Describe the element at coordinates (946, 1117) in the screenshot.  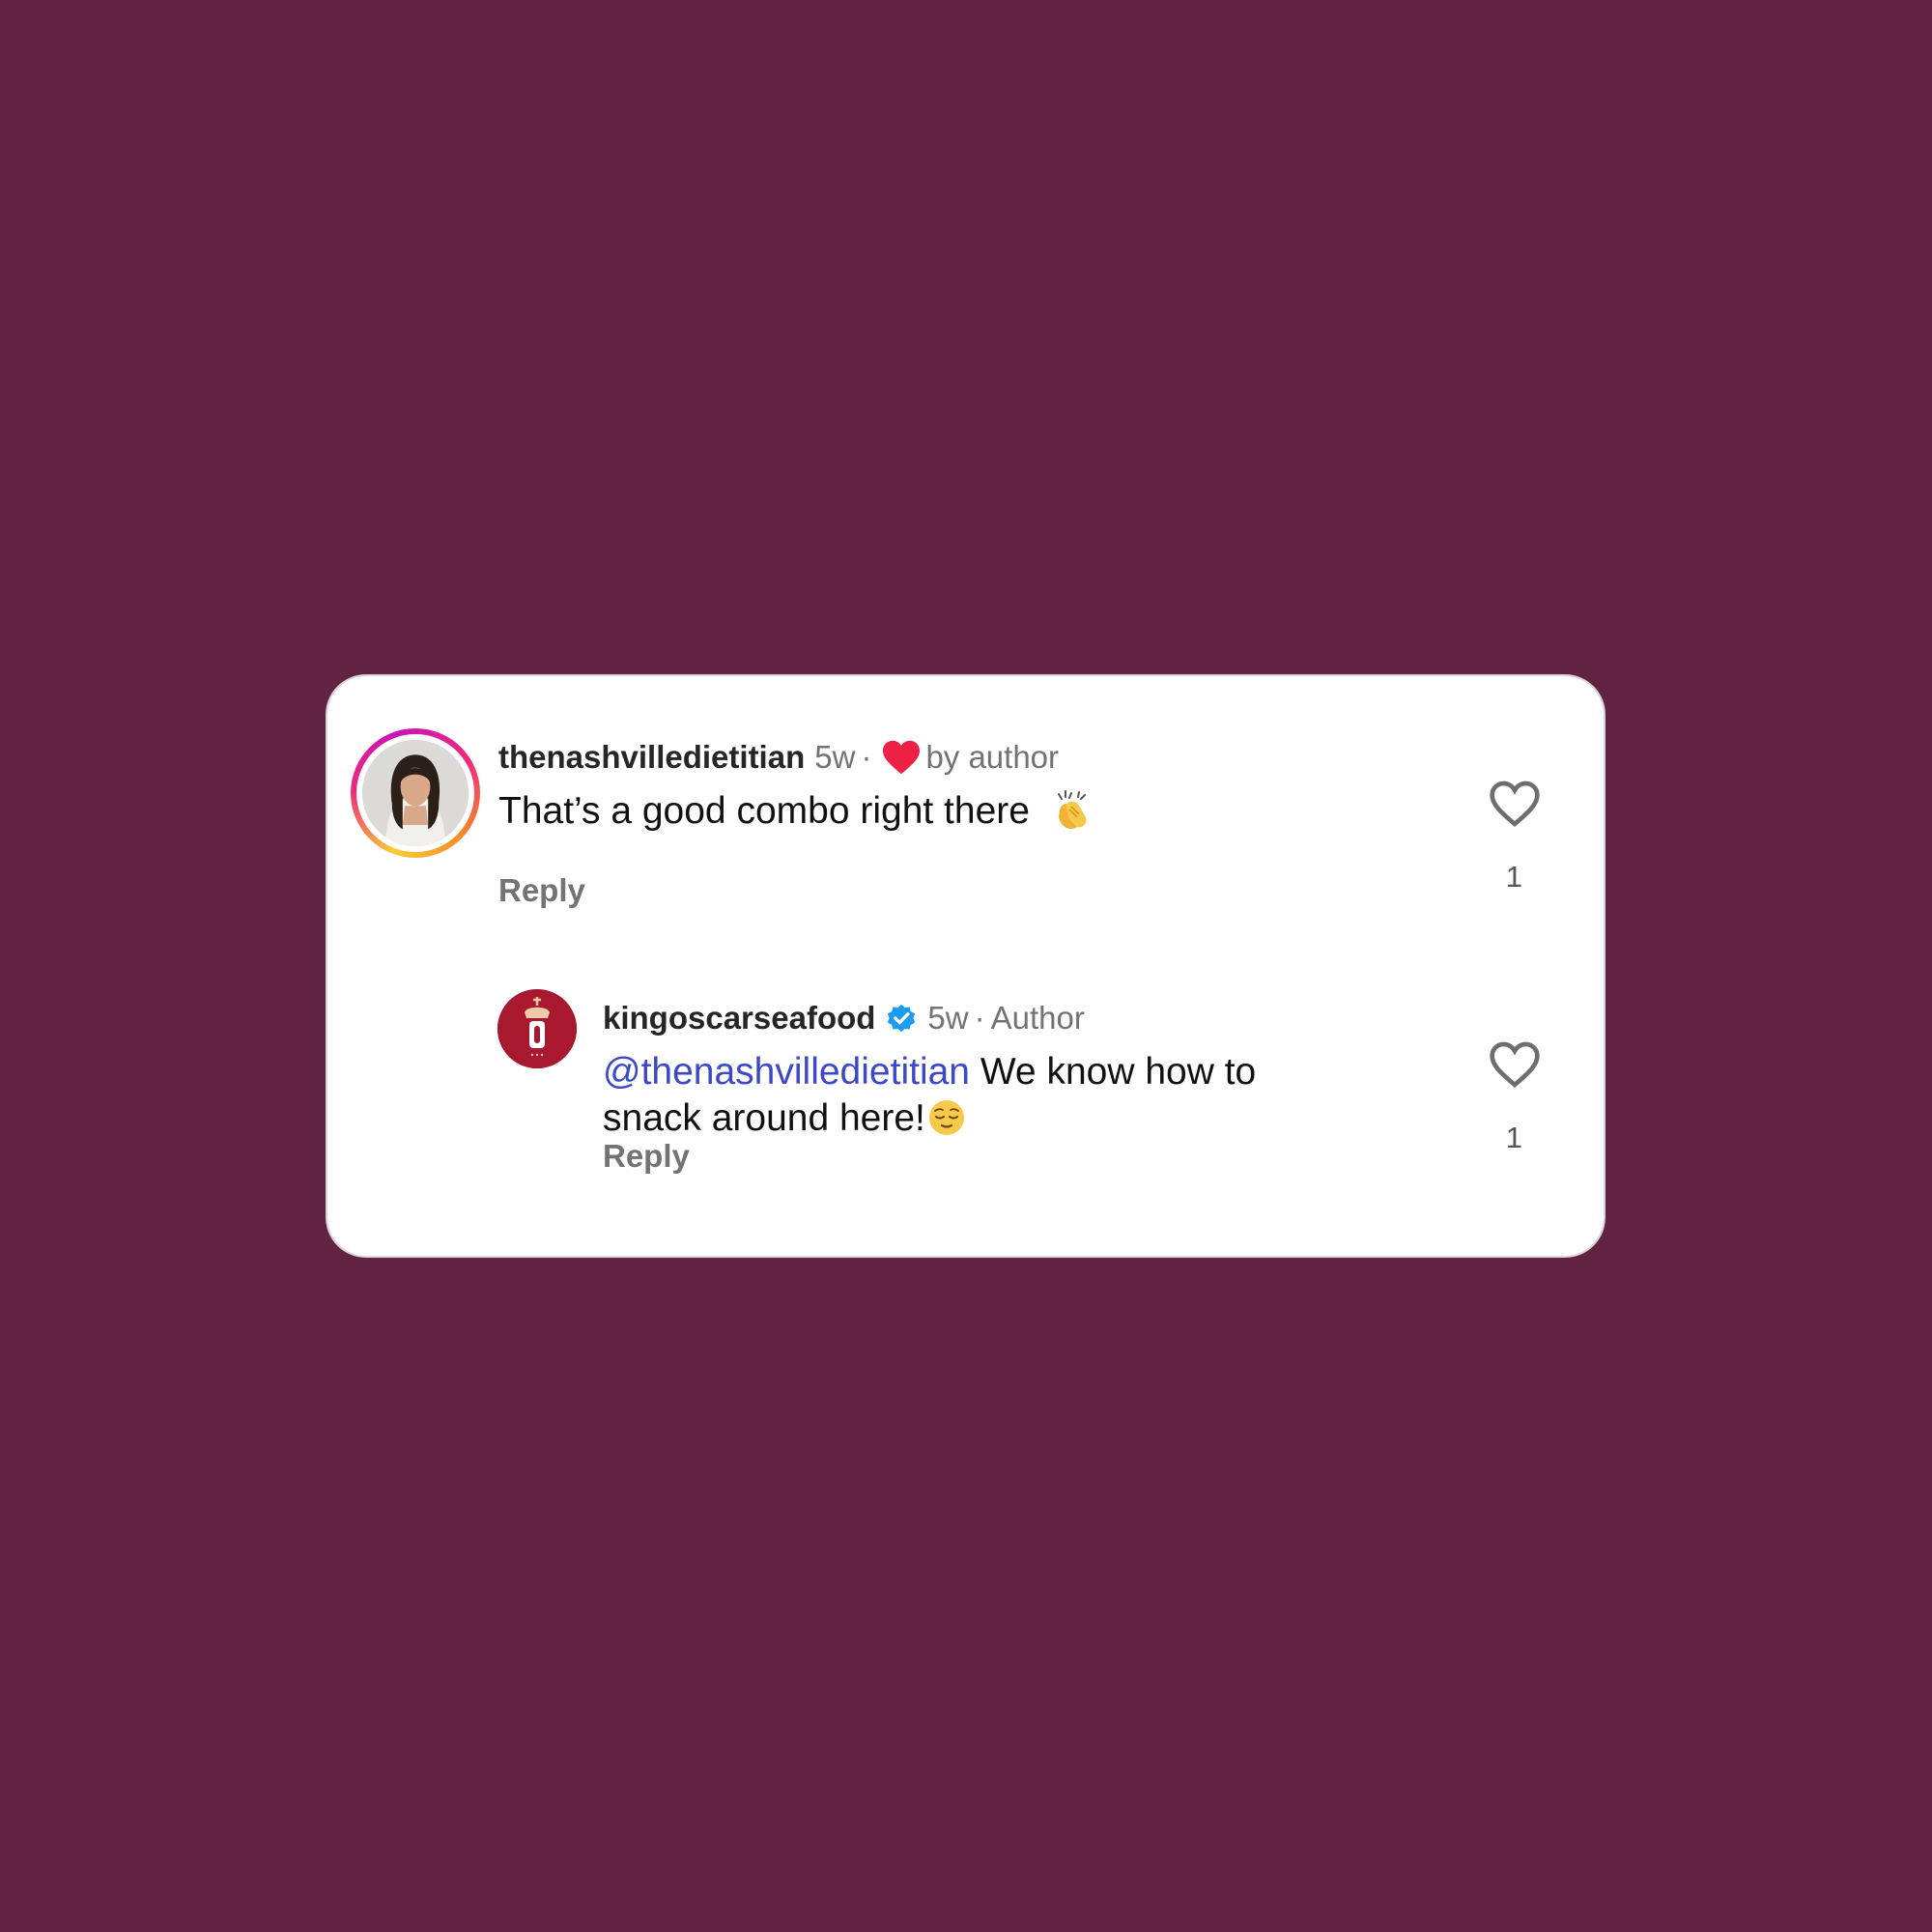
I see `relieved-face-emoji` at that location.